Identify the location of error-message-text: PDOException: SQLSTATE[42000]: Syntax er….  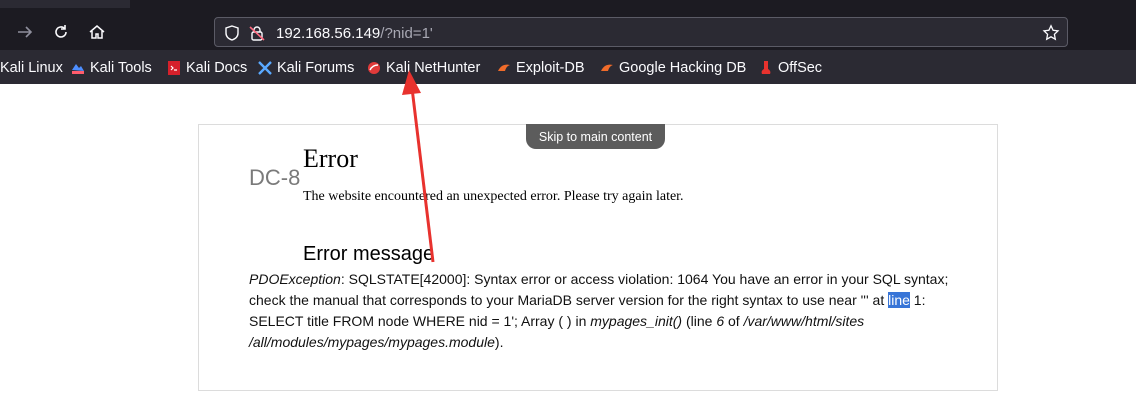
(599, 310).